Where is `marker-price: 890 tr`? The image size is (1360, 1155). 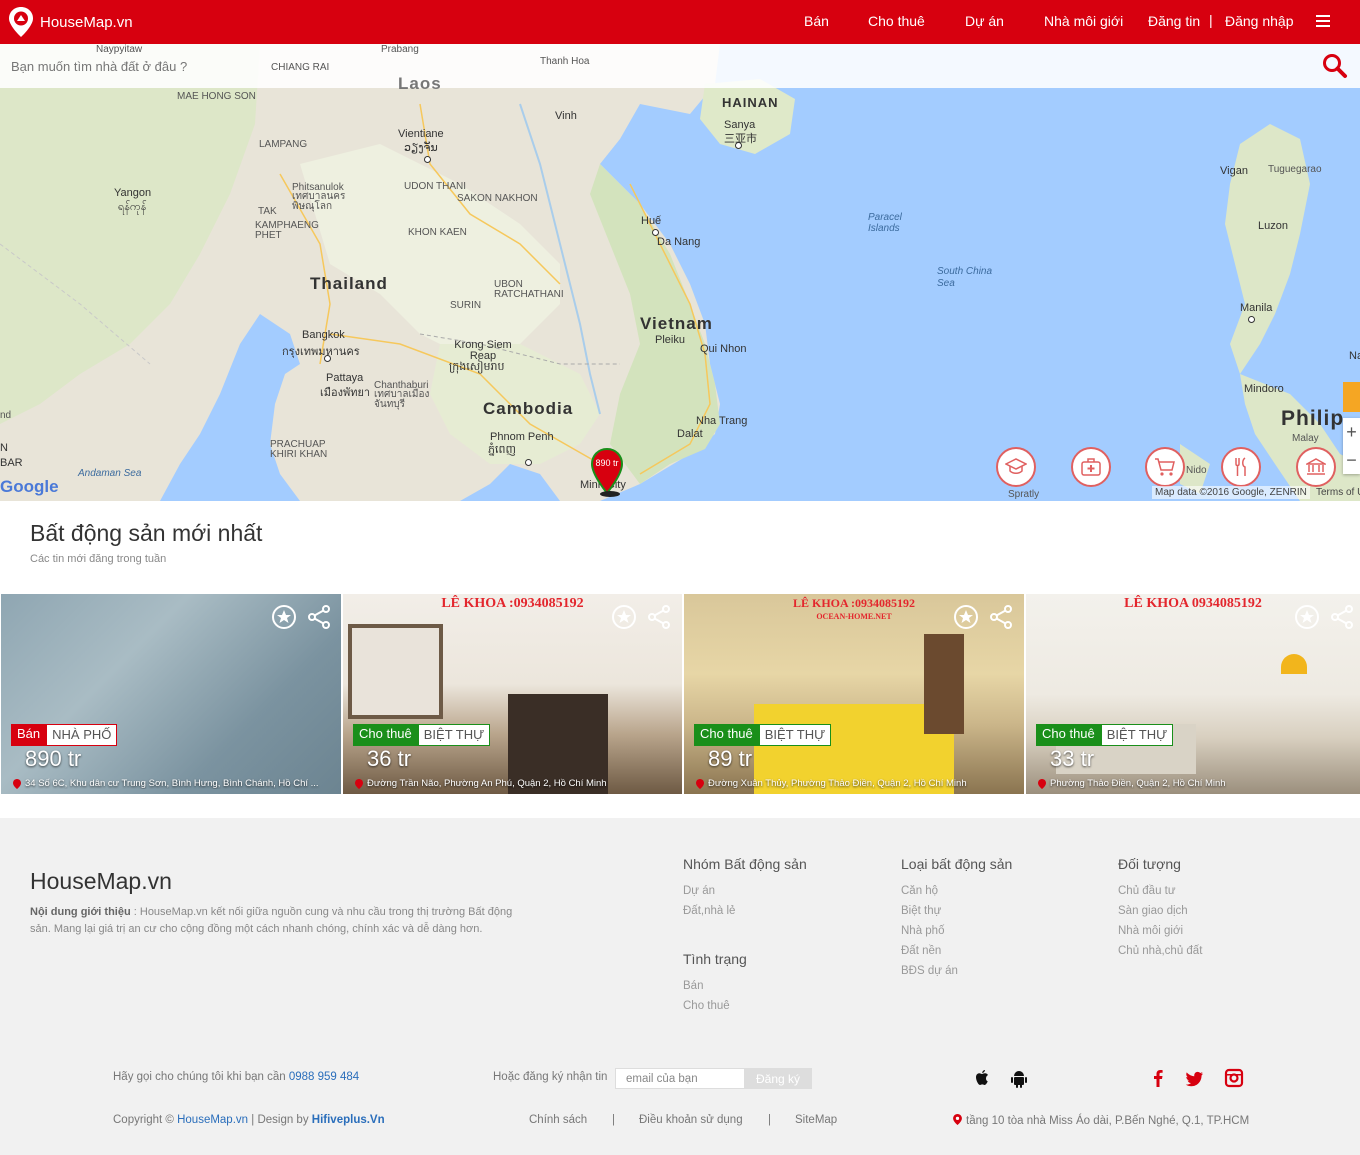 marker-price: 890 tr is located at coordinates (607, 463).